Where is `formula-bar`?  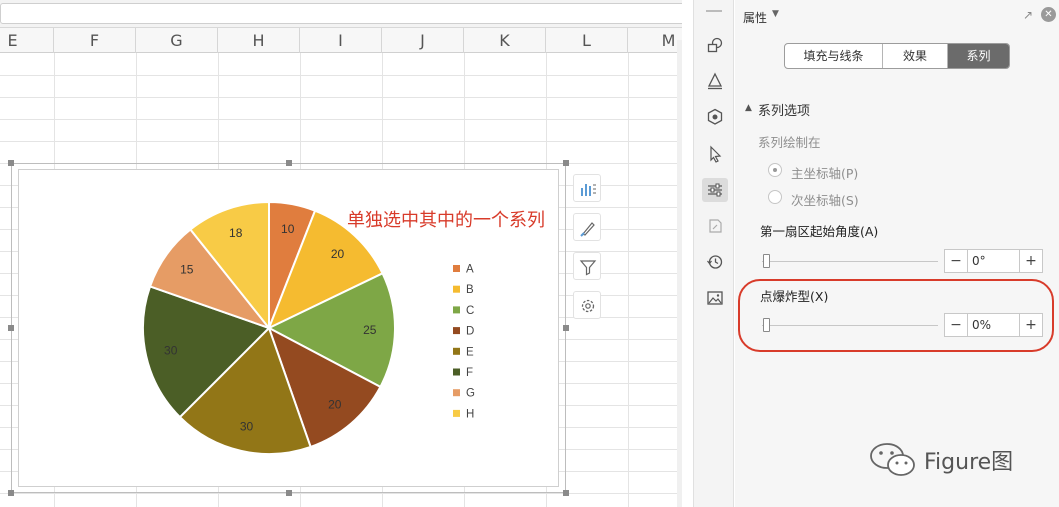
formula-bar is located at coordinates (341, 14).